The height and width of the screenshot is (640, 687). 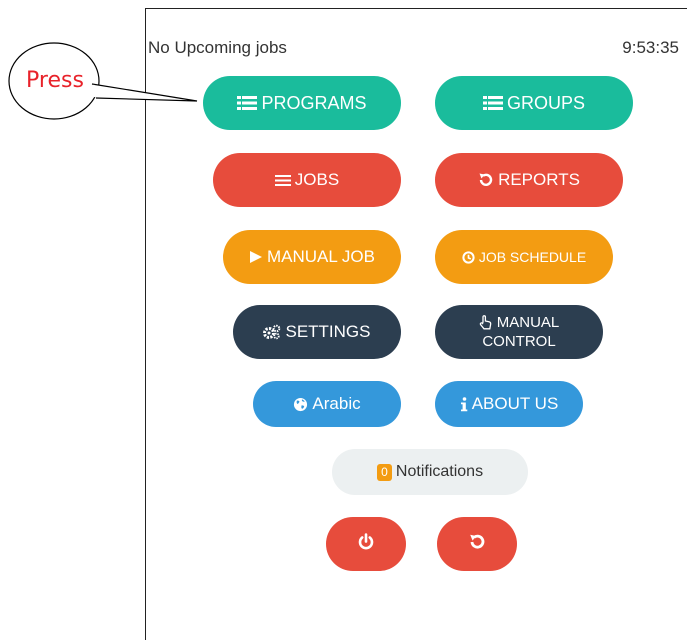 I want to click on groups-button-label: GROUPS, so click(x=545, y=102).